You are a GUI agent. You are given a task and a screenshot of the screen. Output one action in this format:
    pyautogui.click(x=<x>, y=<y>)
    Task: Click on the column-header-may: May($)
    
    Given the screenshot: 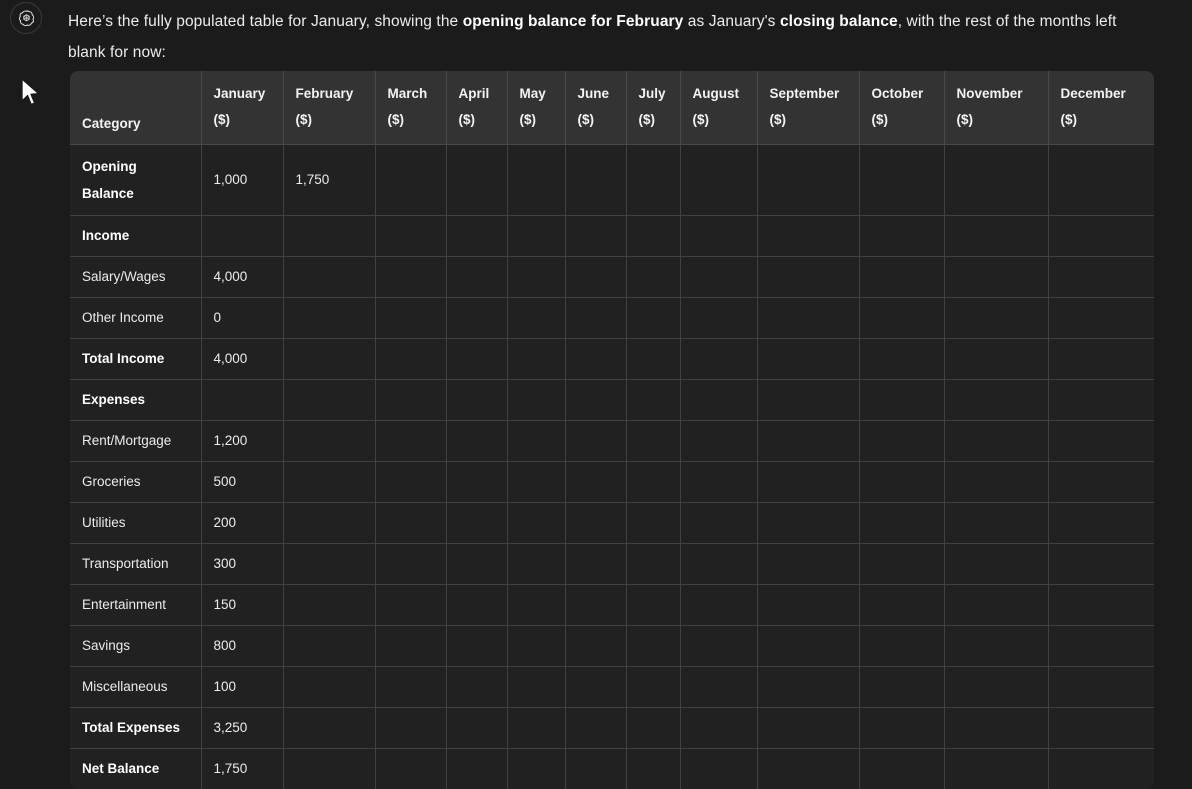 What is the action you would take?
    pyautogui.click(x=536, y=108)
    